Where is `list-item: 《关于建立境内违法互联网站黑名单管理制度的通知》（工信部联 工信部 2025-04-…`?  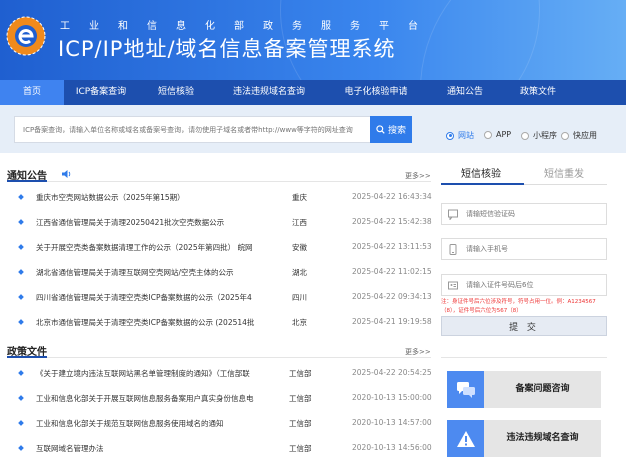
list-item: 《关于建立境内违法互联网站黑名单管理制度的通知》（工信部联 工信部 2025-04-… is located at coordinates (216, 376).